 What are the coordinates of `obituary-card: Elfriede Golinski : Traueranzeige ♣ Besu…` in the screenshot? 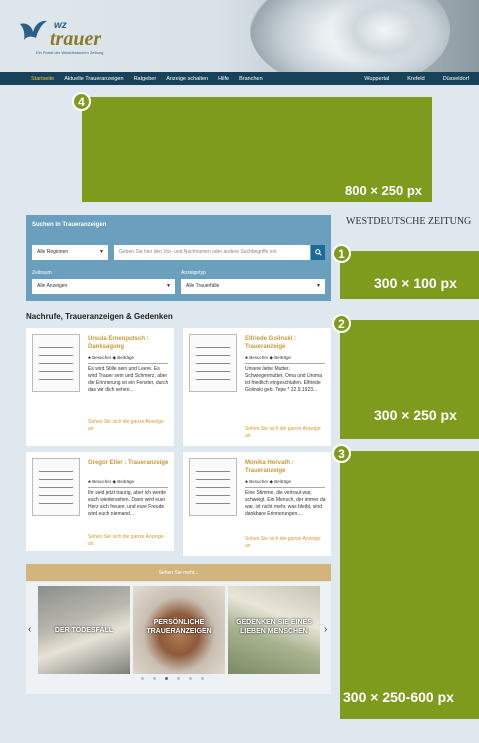 It's located at (257, 387).